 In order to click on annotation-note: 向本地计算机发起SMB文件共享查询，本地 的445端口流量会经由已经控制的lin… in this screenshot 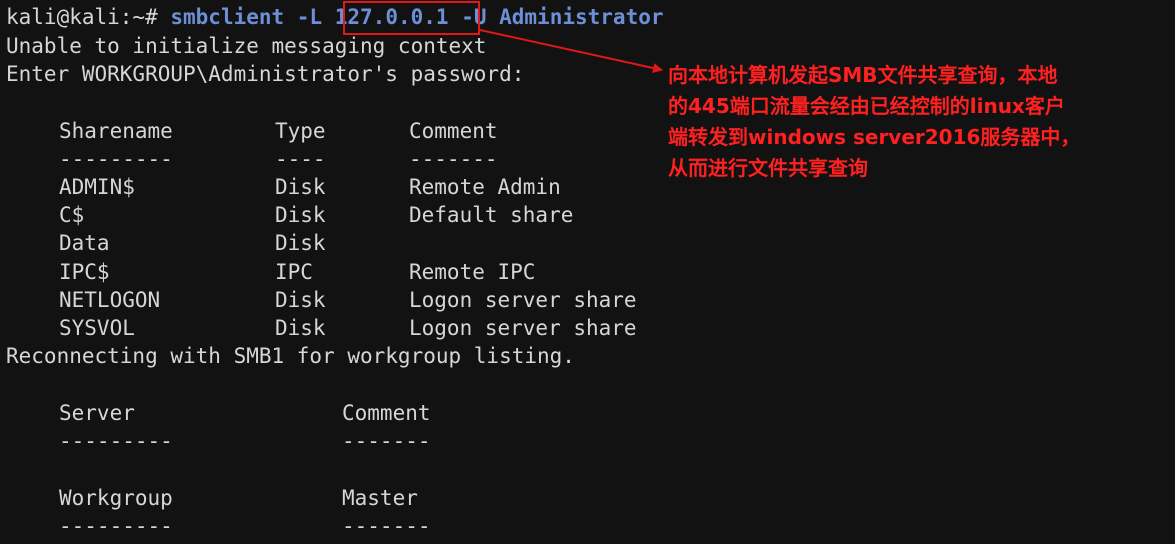, I will do `click(903, 122)`.